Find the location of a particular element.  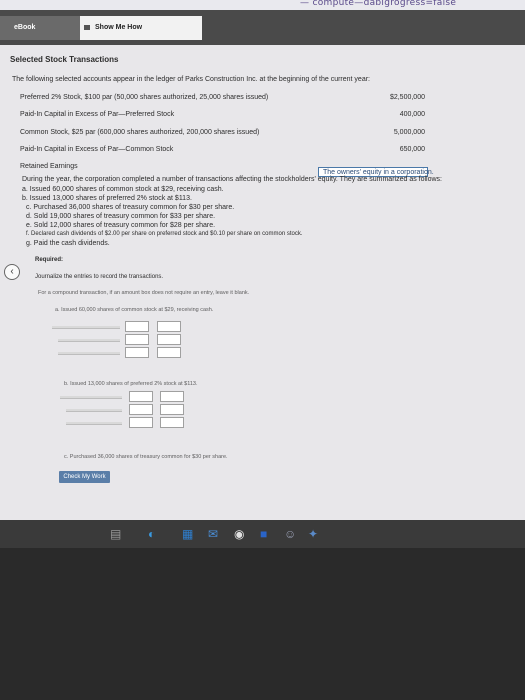

network-icon: ✦ is located at coordinates (313, 534).